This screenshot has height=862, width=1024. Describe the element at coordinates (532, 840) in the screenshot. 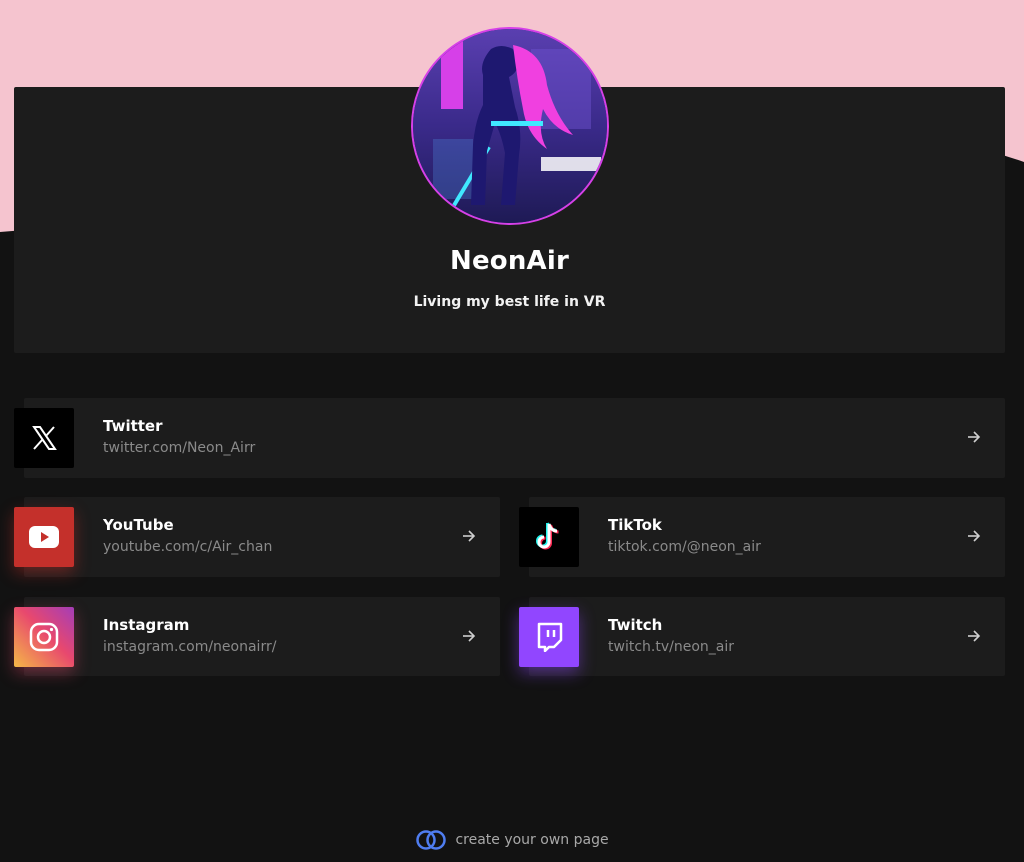

I see `footer-text: create your own page` at that location.